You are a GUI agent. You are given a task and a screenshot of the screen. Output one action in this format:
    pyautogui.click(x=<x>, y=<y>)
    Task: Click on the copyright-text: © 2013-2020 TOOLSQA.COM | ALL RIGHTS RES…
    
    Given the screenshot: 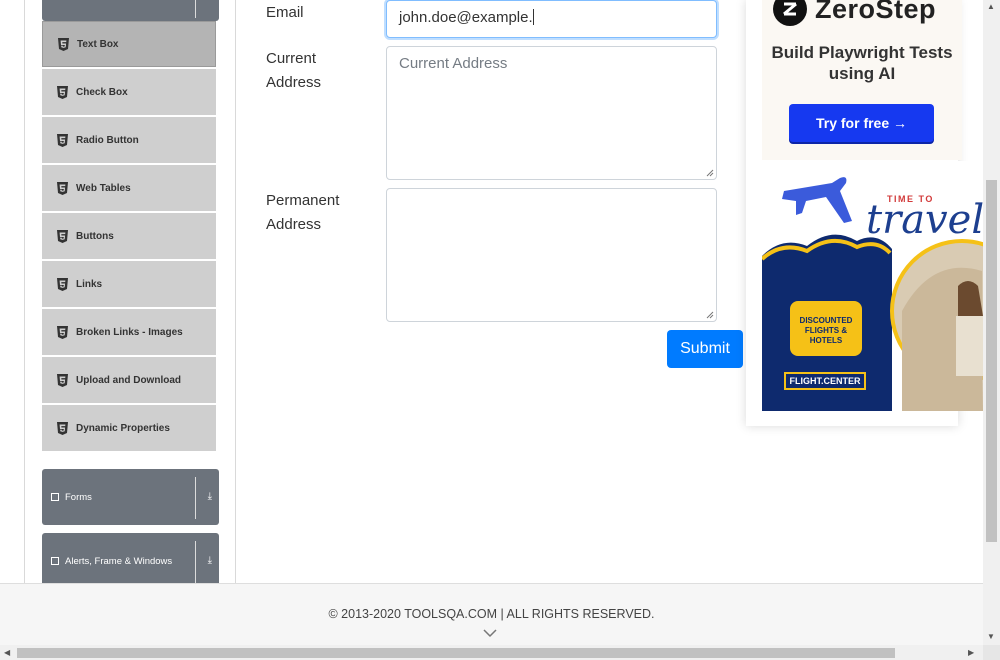 What is the action you would take?
    pyautogui.click(x=491, y=614)
    